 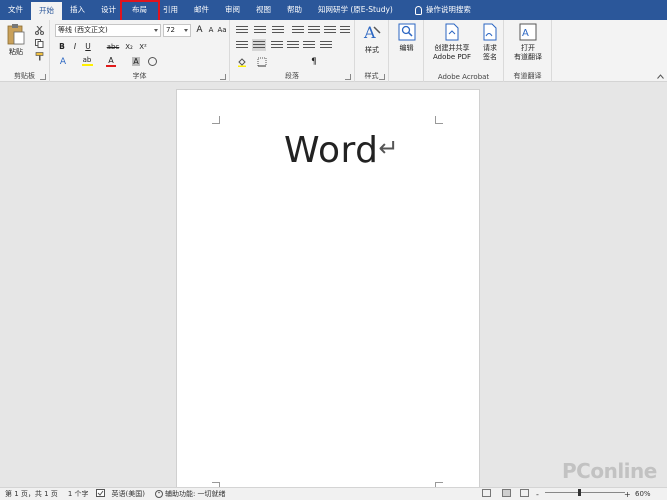 What do you see at coordinates (627, 494) in the screenshot?
I see `zoom-in-button: +` at bounding box center [627, 494].